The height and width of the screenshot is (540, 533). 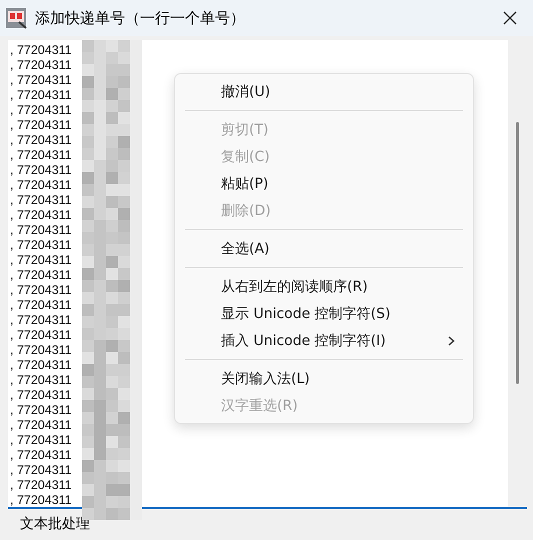 I want to click on menu-item: 粘贴(P), so click(x=324, y=183).